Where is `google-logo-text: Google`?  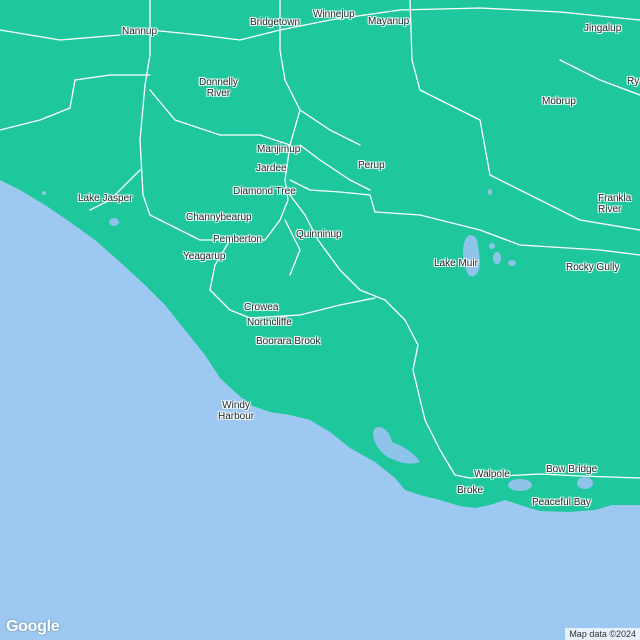 google-logo-text: Google is located at coordinates (33, 626).